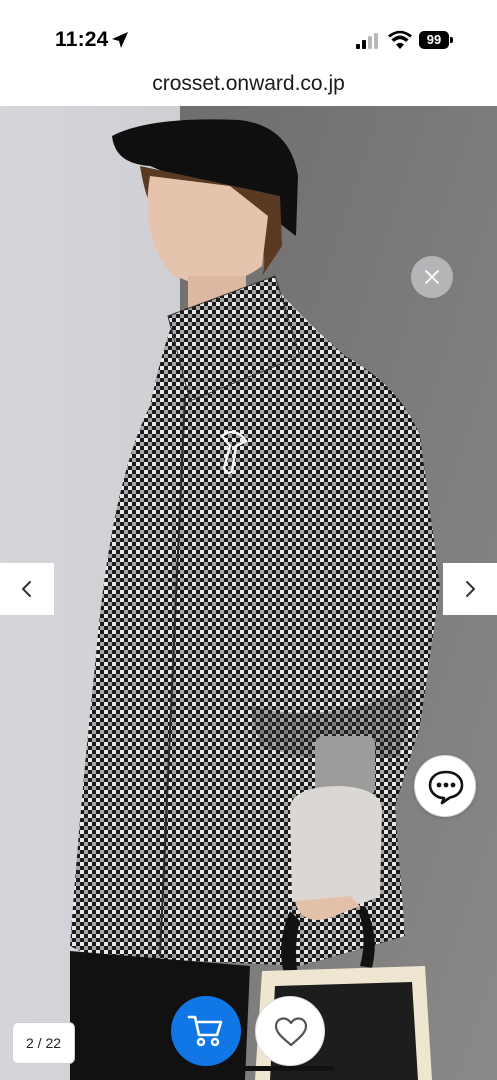 The width and height of the screenshot is (497, 1080). I want to click on chevron-right-icon, so click(470, 589).